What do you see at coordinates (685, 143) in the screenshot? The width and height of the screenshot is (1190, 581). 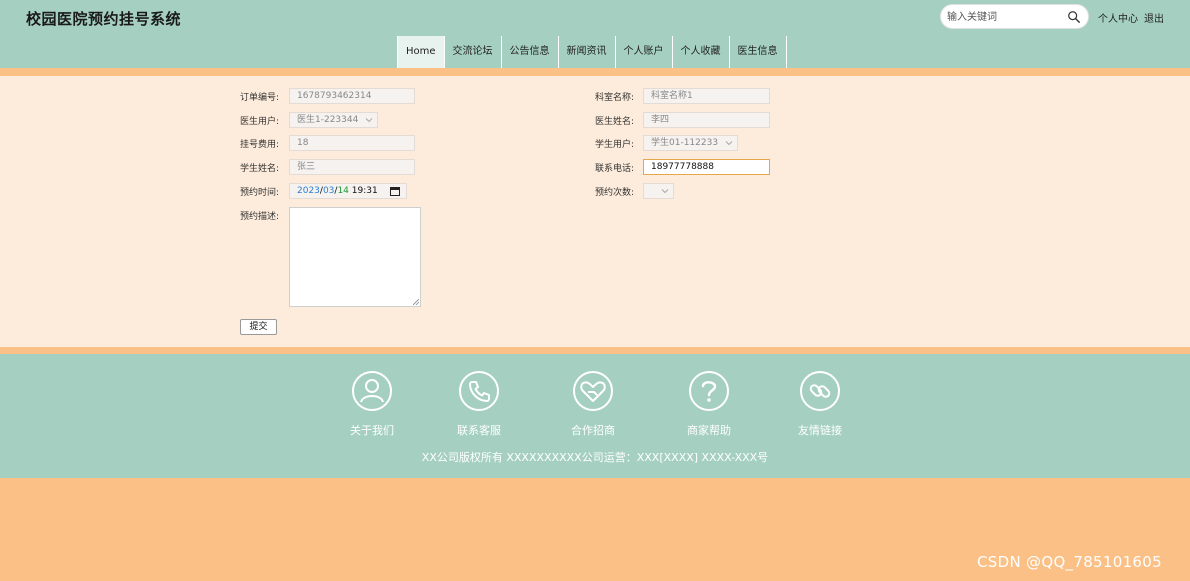 I see `student-user-value: 学生01-112233` at bounding box center [685, 143].